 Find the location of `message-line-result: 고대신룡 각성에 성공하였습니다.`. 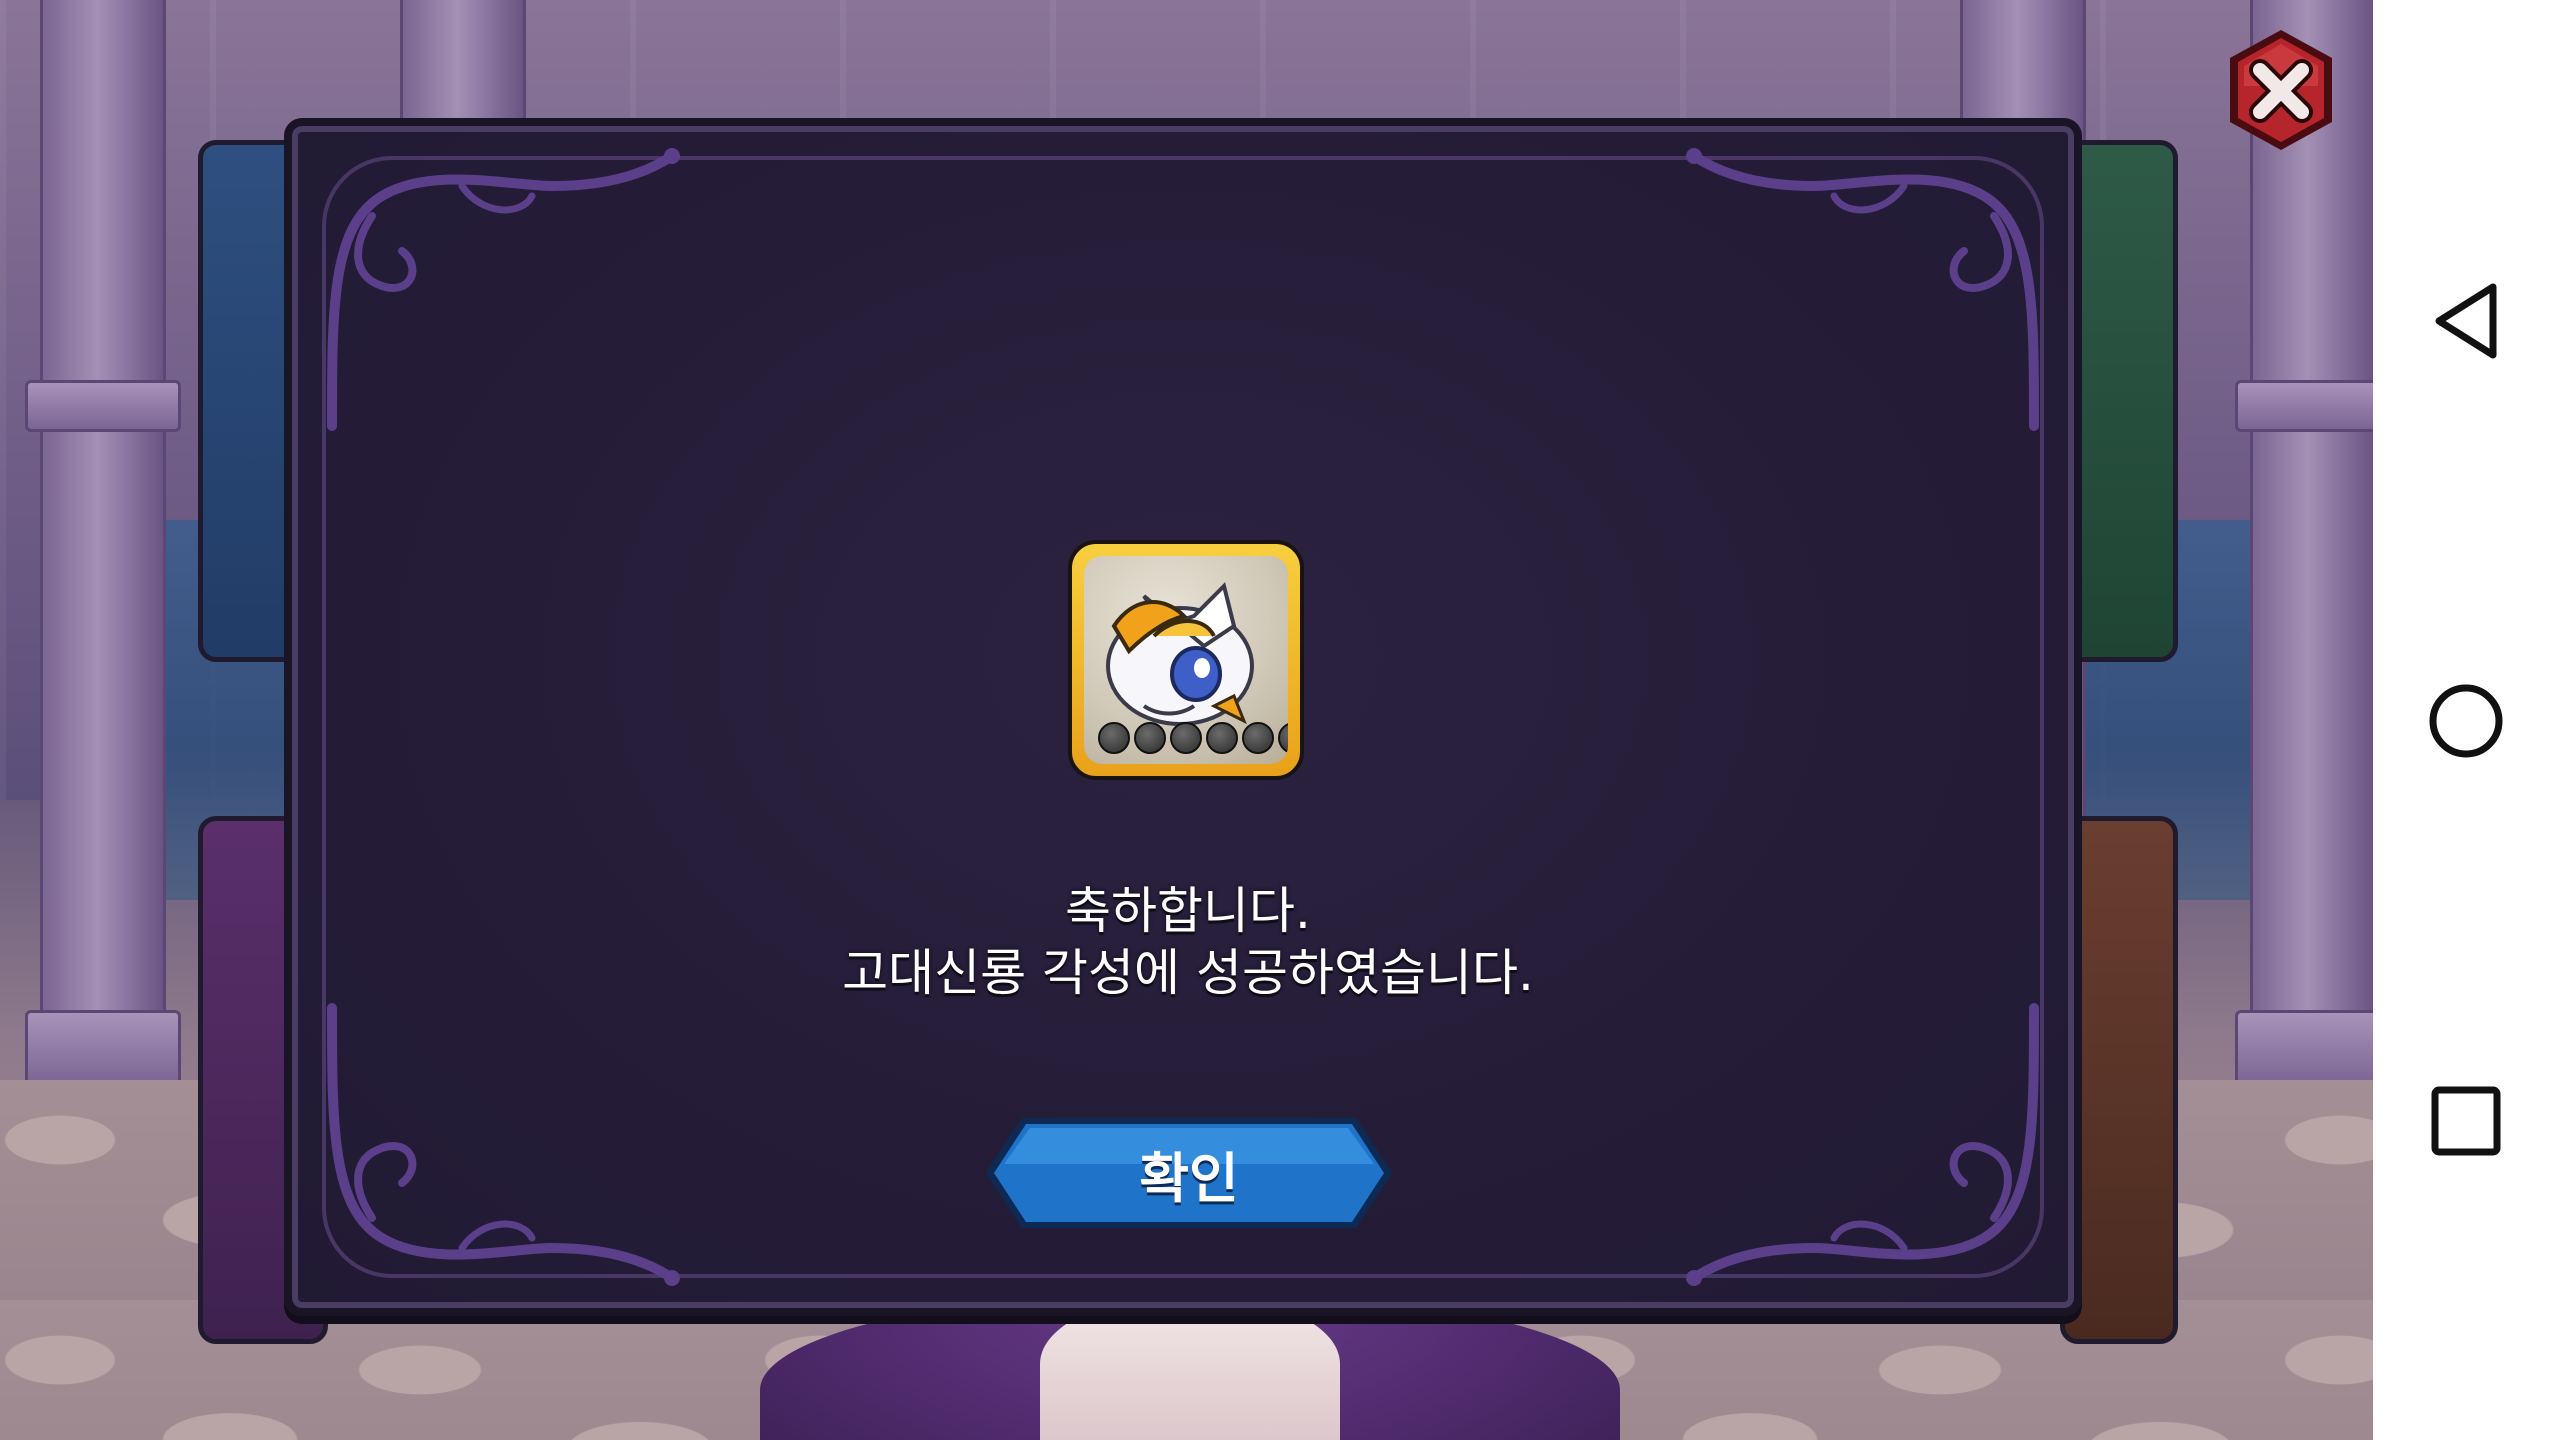

message-line-result: 고대신룡 각성에 성공하였습니다. is located at coordinates (1188, 973).